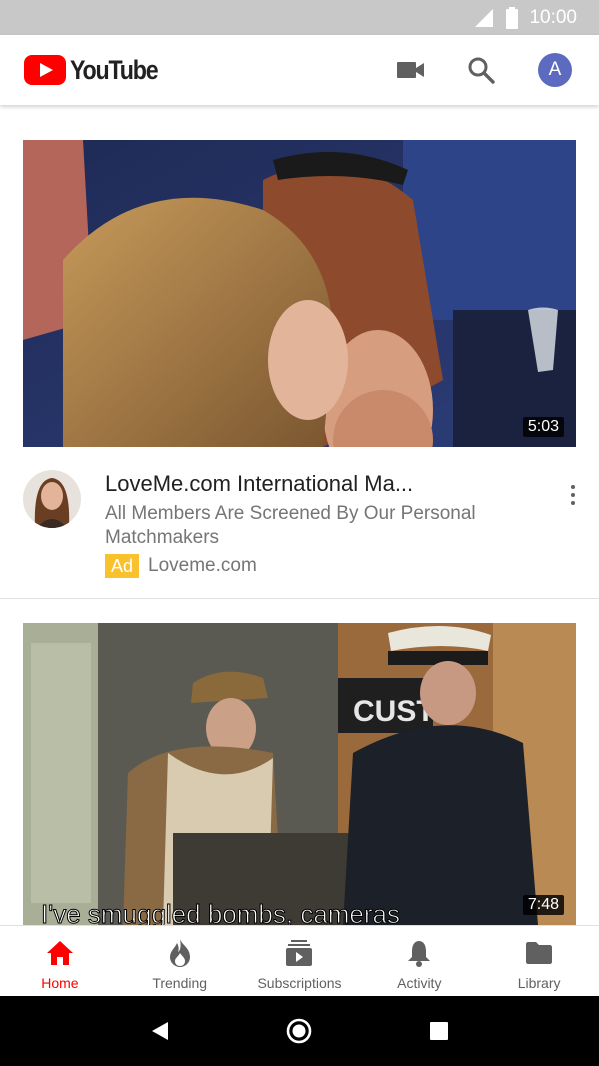  I want to click on ad-badge: Ad, so click(122, 566).